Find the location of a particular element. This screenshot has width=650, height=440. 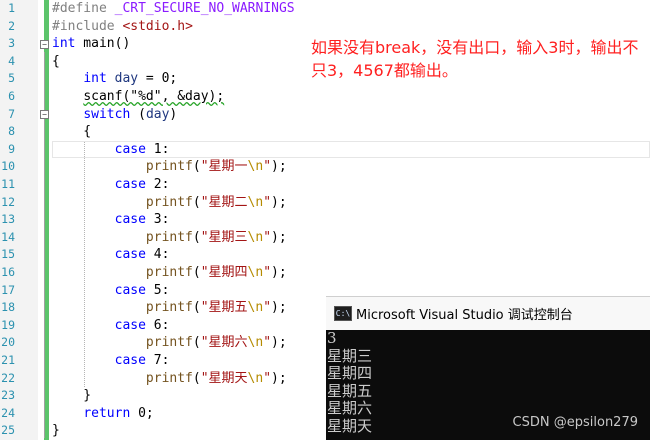

code-line: case 4: is located at coordinates (111, 255).